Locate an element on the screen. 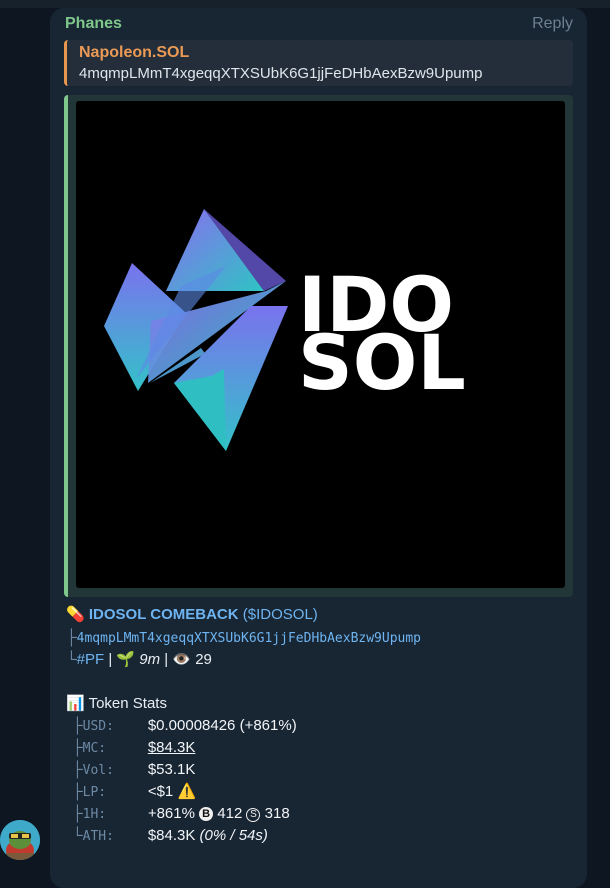  volume-value: $53.1K is located at coordinates (171, 769).